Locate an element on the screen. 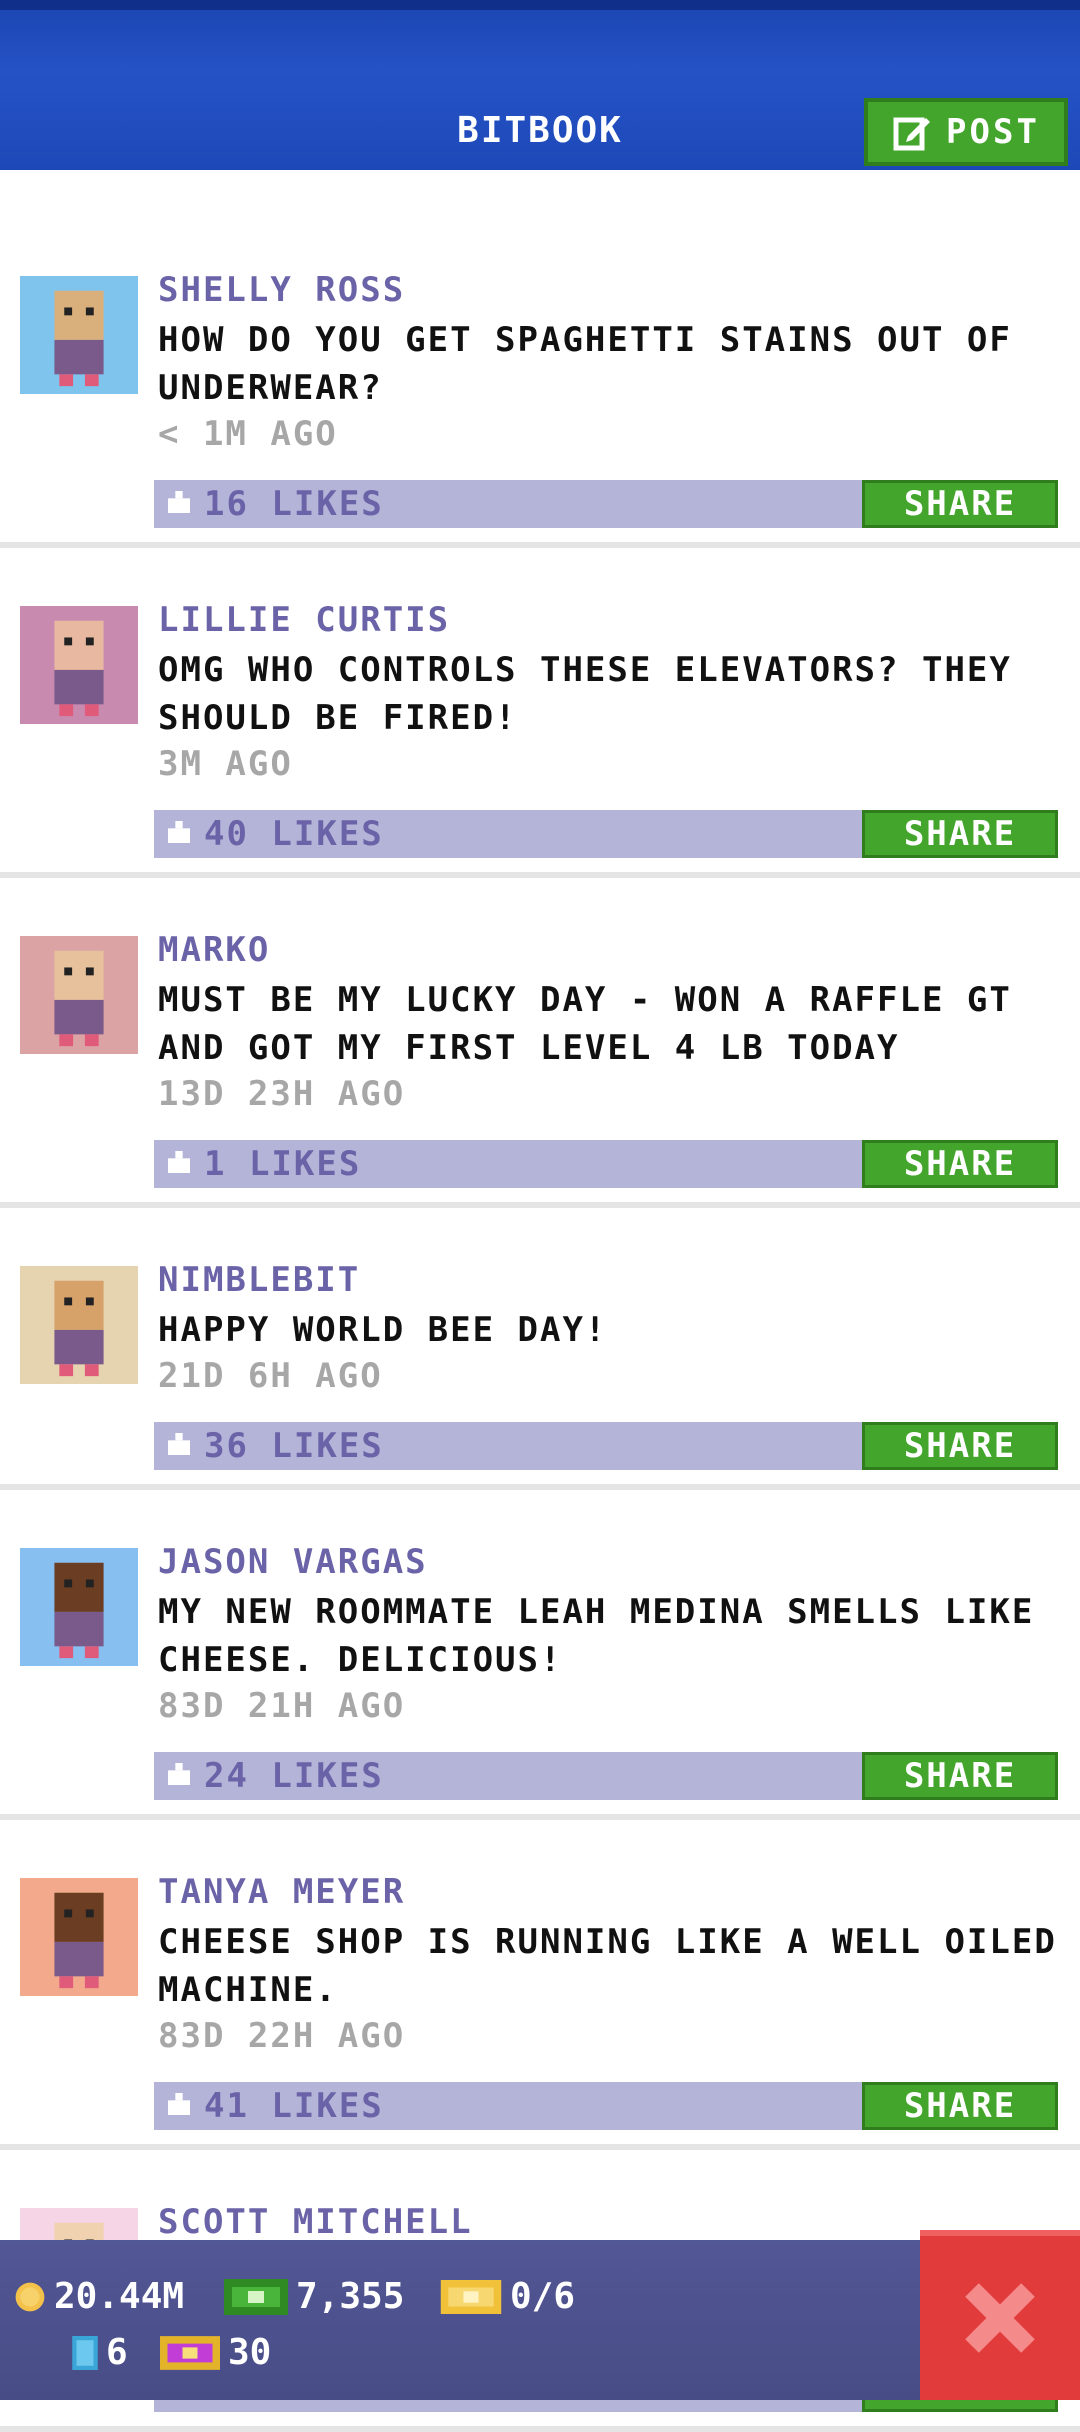 The image size is (1080, 2432). golden-ticket-icon is located at coordinates (190, 2352).